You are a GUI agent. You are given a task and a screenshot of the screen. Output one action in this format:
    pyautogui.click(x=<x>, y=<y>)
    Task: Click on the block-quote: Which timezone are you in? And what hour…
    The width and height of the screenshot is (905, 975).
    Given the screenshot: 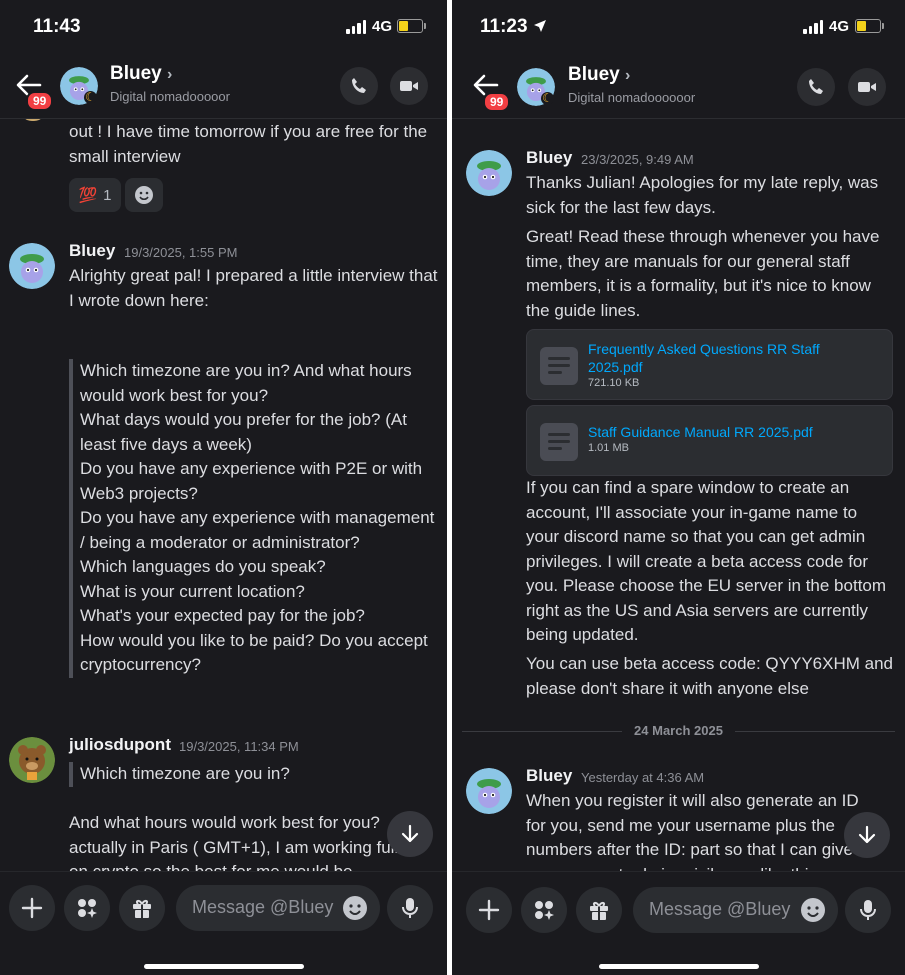 What is the action you would take?
    pyautogui.click(x=252, y=518)
    